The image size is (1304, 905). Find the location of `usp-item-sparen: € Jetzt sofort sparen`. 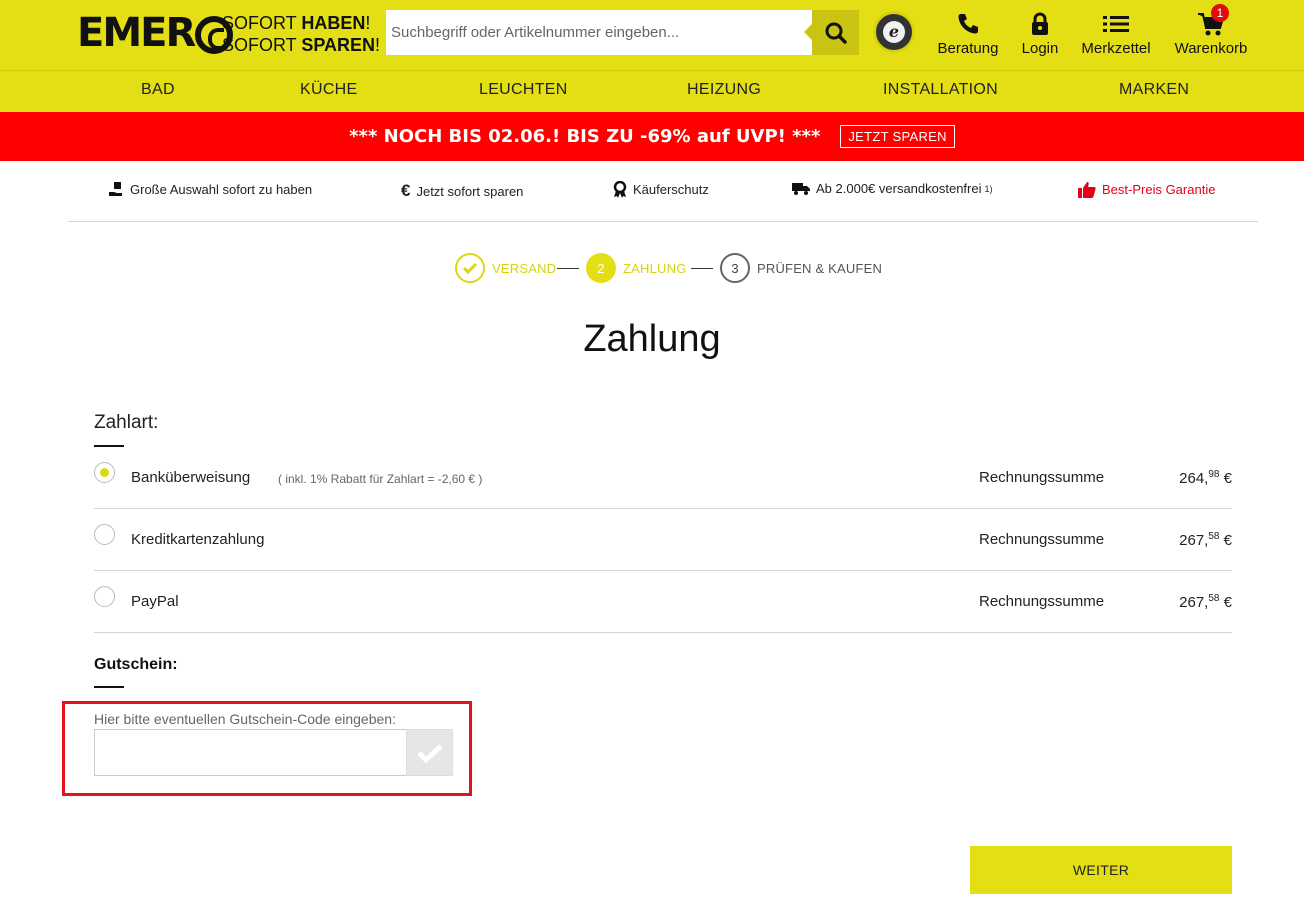

usp-item-sparen: € Jetzt sofort sparen is located at coordinates (462, 191).